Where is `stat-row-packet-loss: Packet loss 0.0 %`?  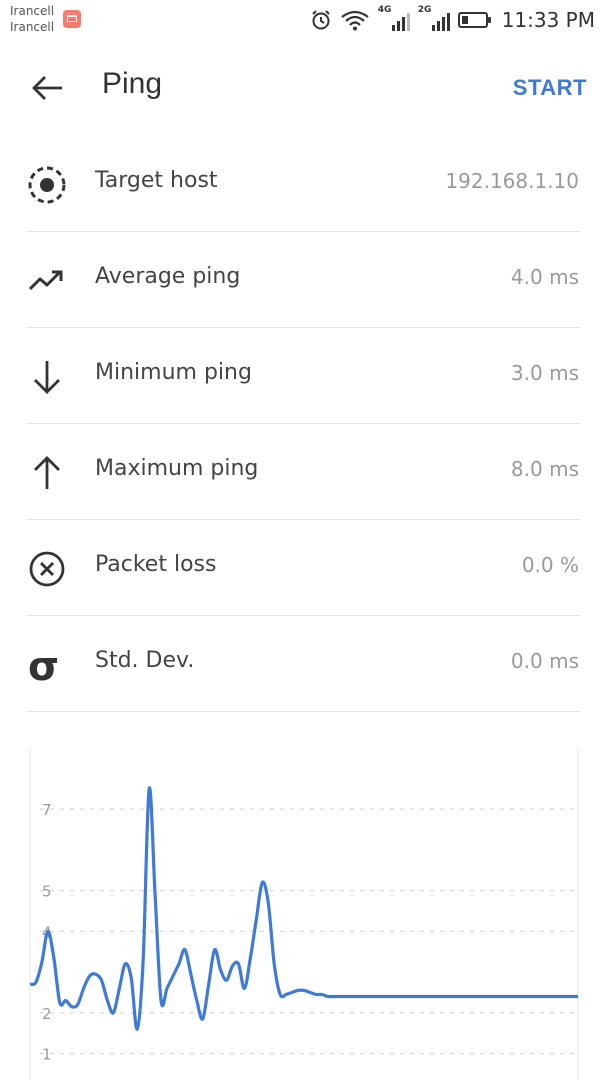 stat-row-packet-loss: Packet loss 0.0 % is located at coordinates (303, 568).